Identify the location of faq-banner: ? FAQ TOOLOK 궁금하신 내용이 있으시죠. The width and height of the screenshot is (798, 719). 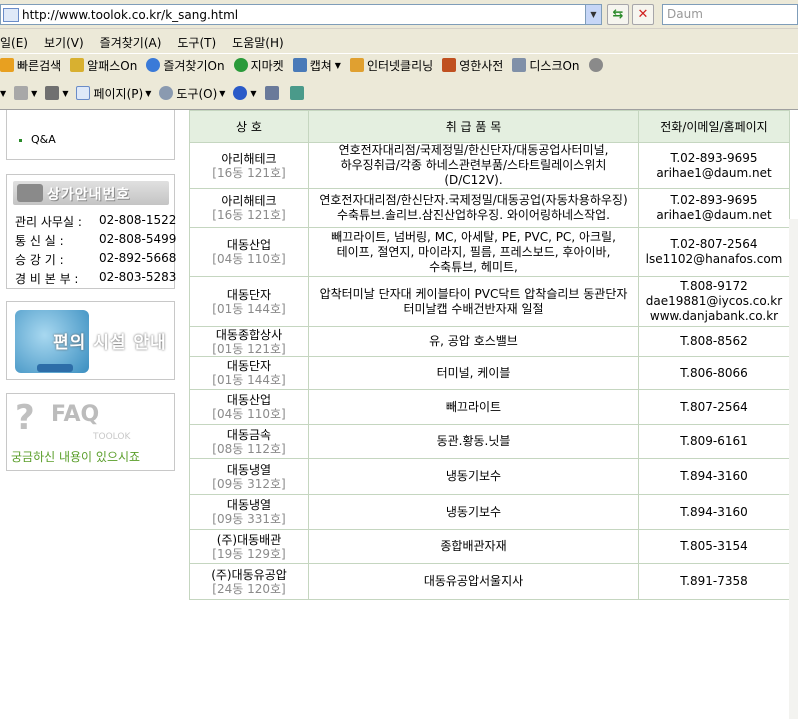
(90, 432).